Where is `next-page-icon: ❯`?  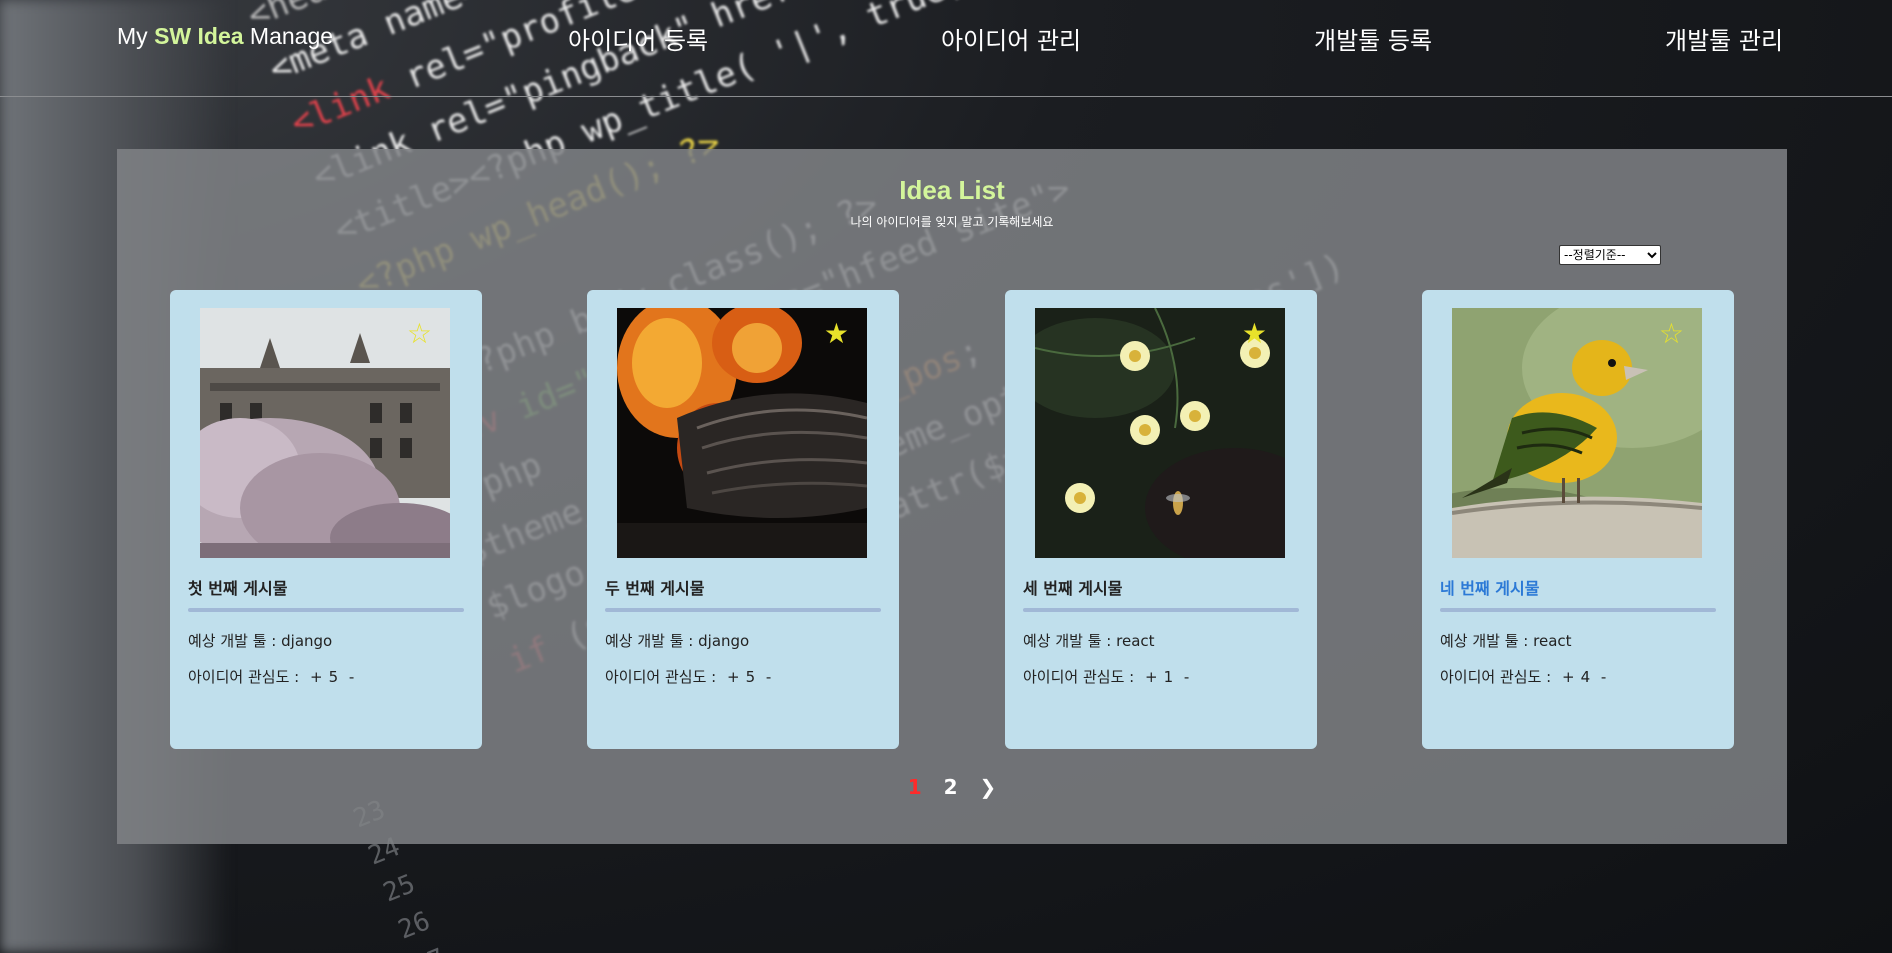 next-page-icon: ❯ is located at coordinates (988, 787).